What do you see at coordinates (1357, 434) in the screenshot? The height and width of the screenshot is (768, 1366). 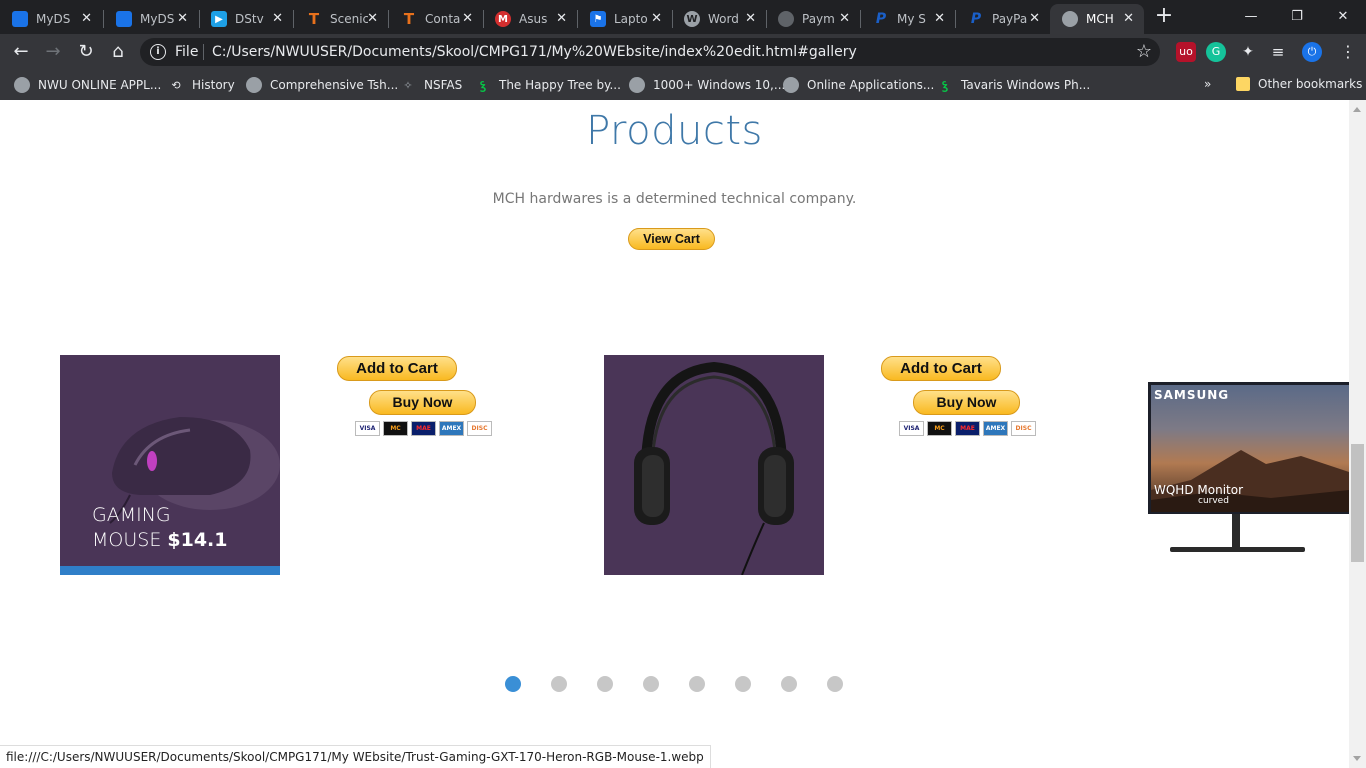 I see `page-scrollbar` at bounding box center [1357, 434].